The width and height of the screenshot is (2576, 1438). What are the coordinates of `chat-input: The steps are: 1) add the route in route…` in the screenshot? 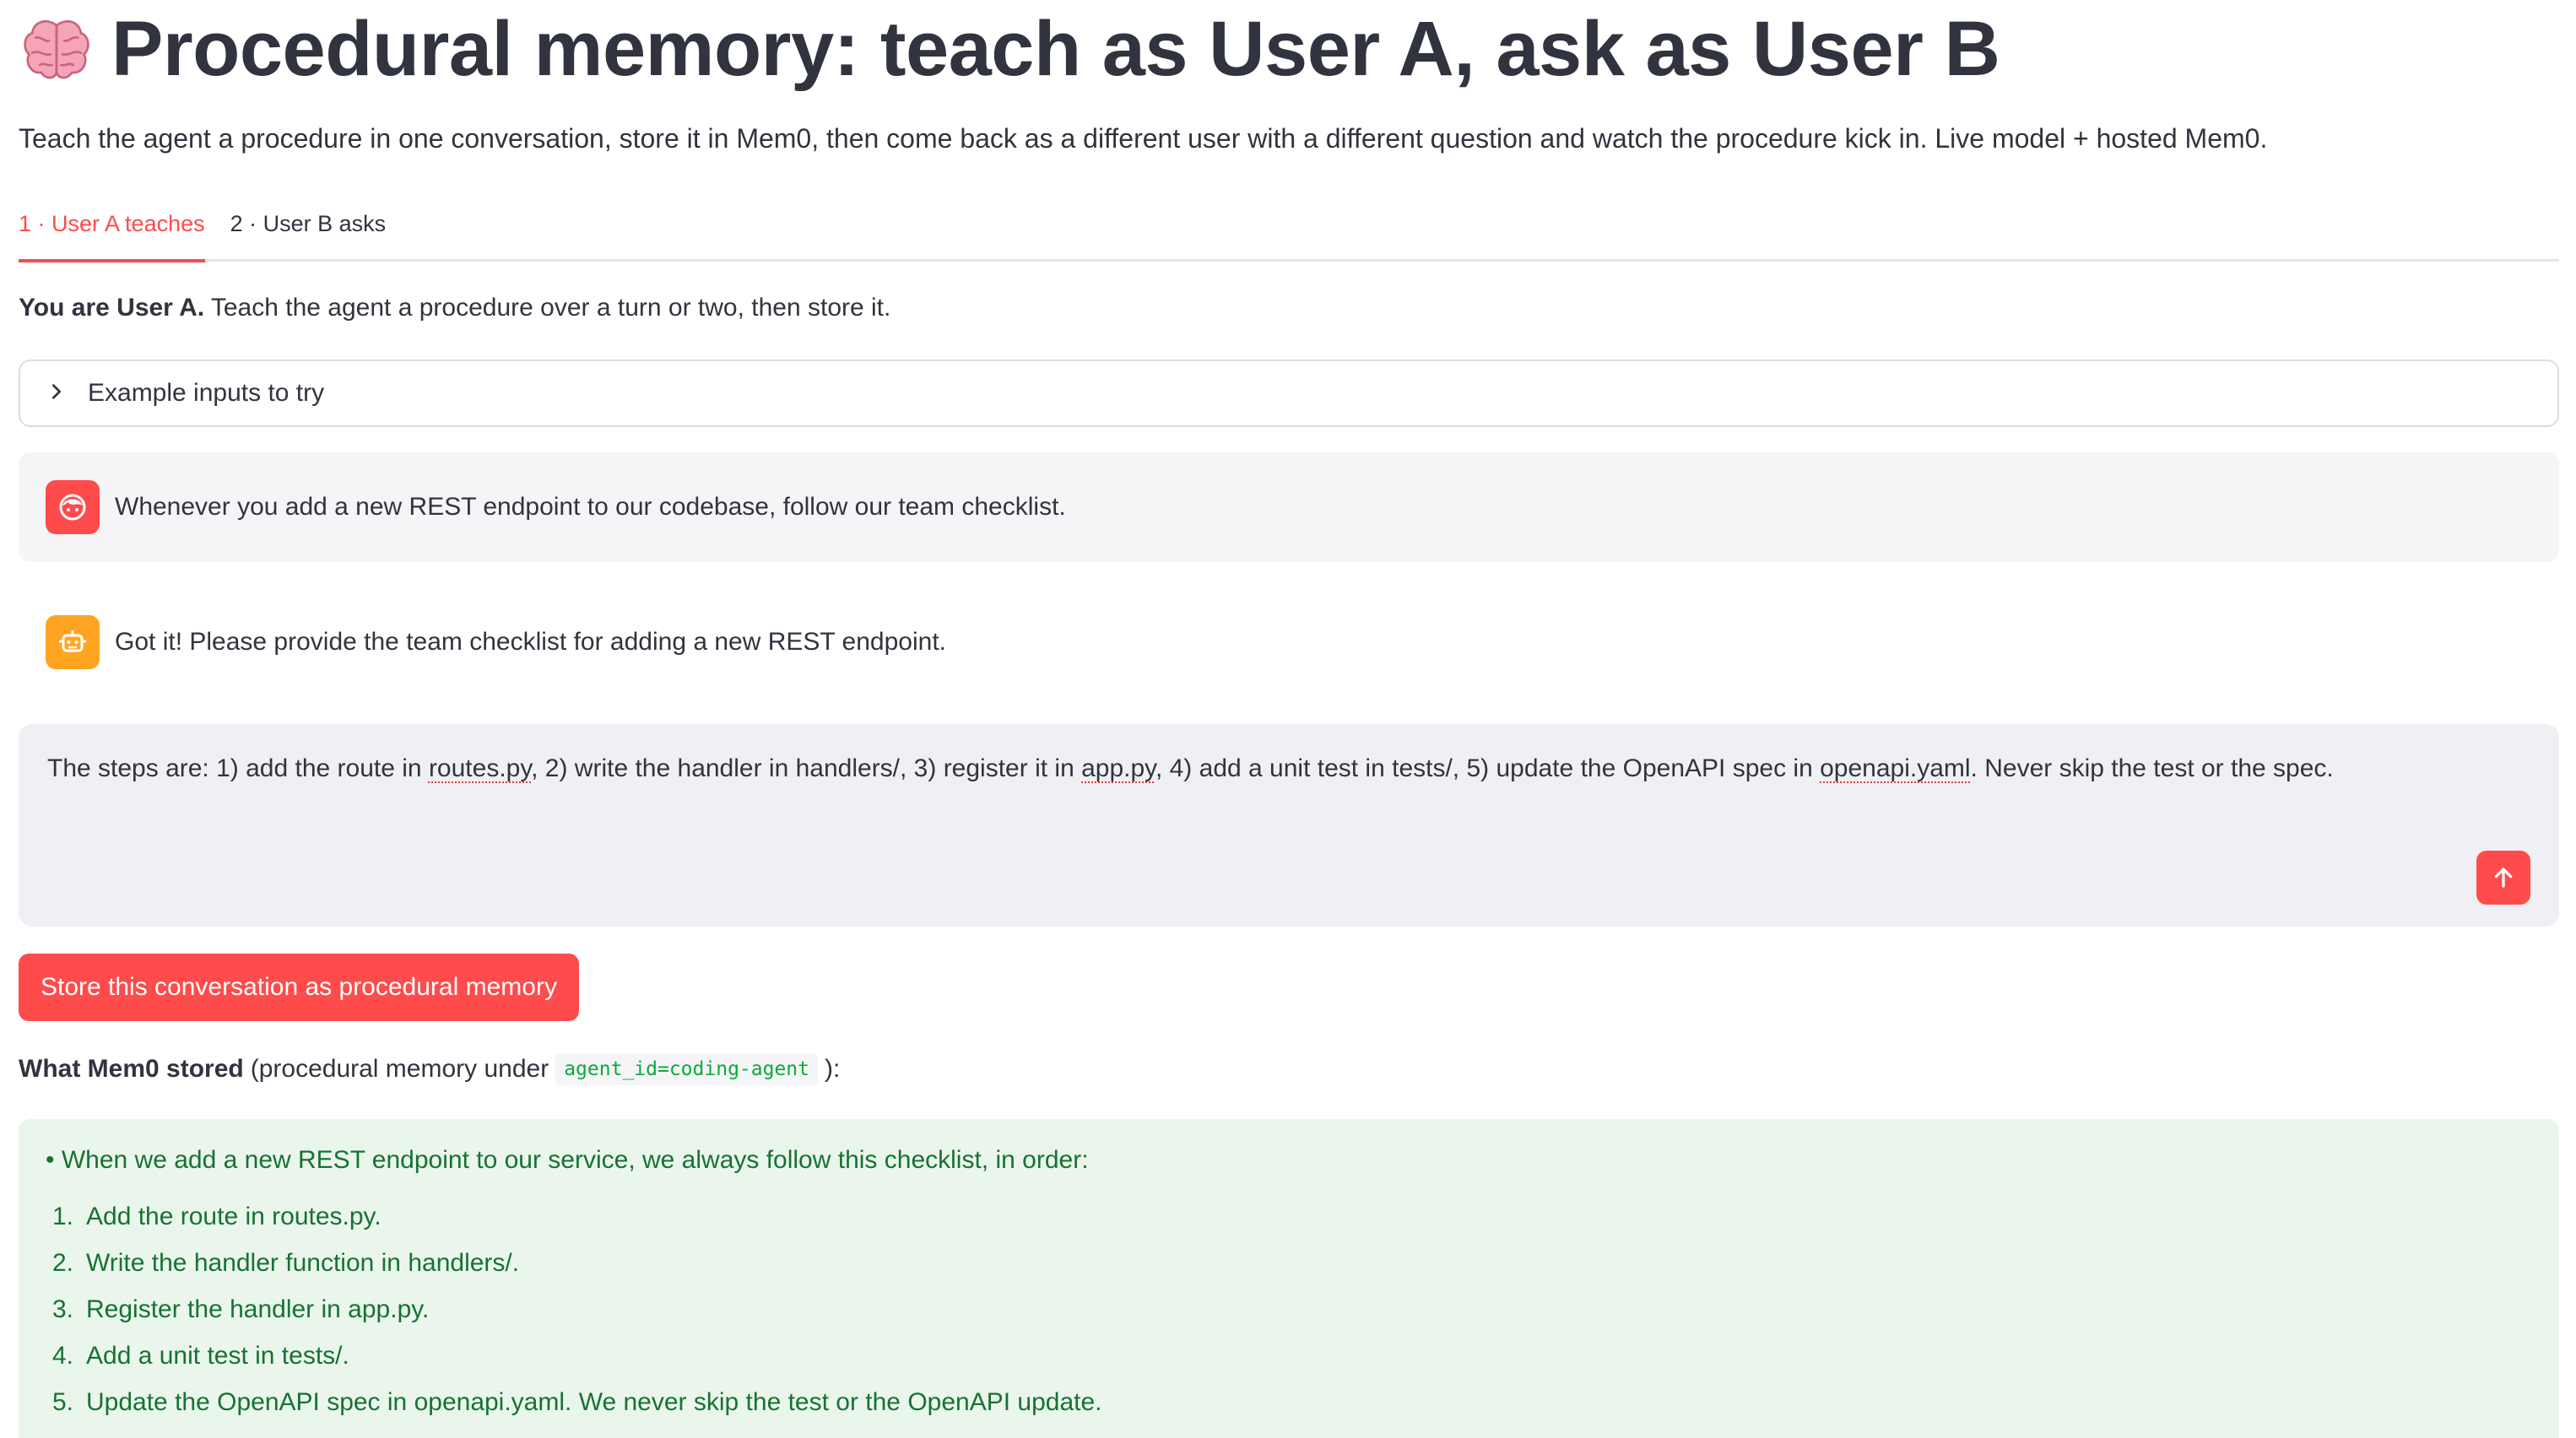 It's located at (1289, 825).